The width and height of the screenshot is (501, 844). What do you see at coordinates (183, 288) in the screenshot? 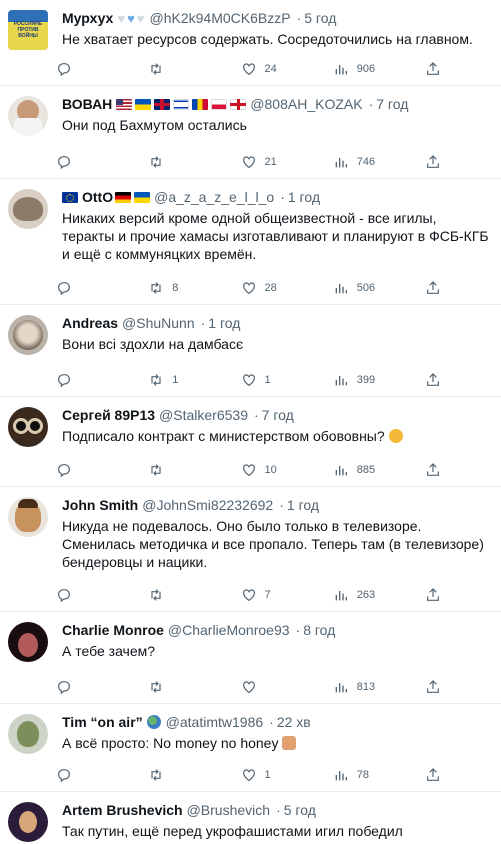
I see `retweet-button: 8` at bounding box center [183, 288].